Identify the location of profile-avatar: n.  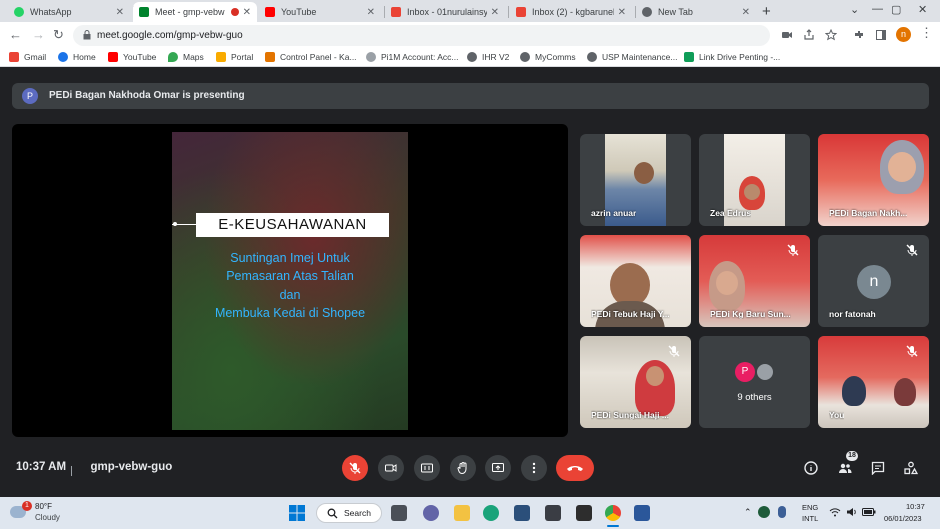
(903, 34).